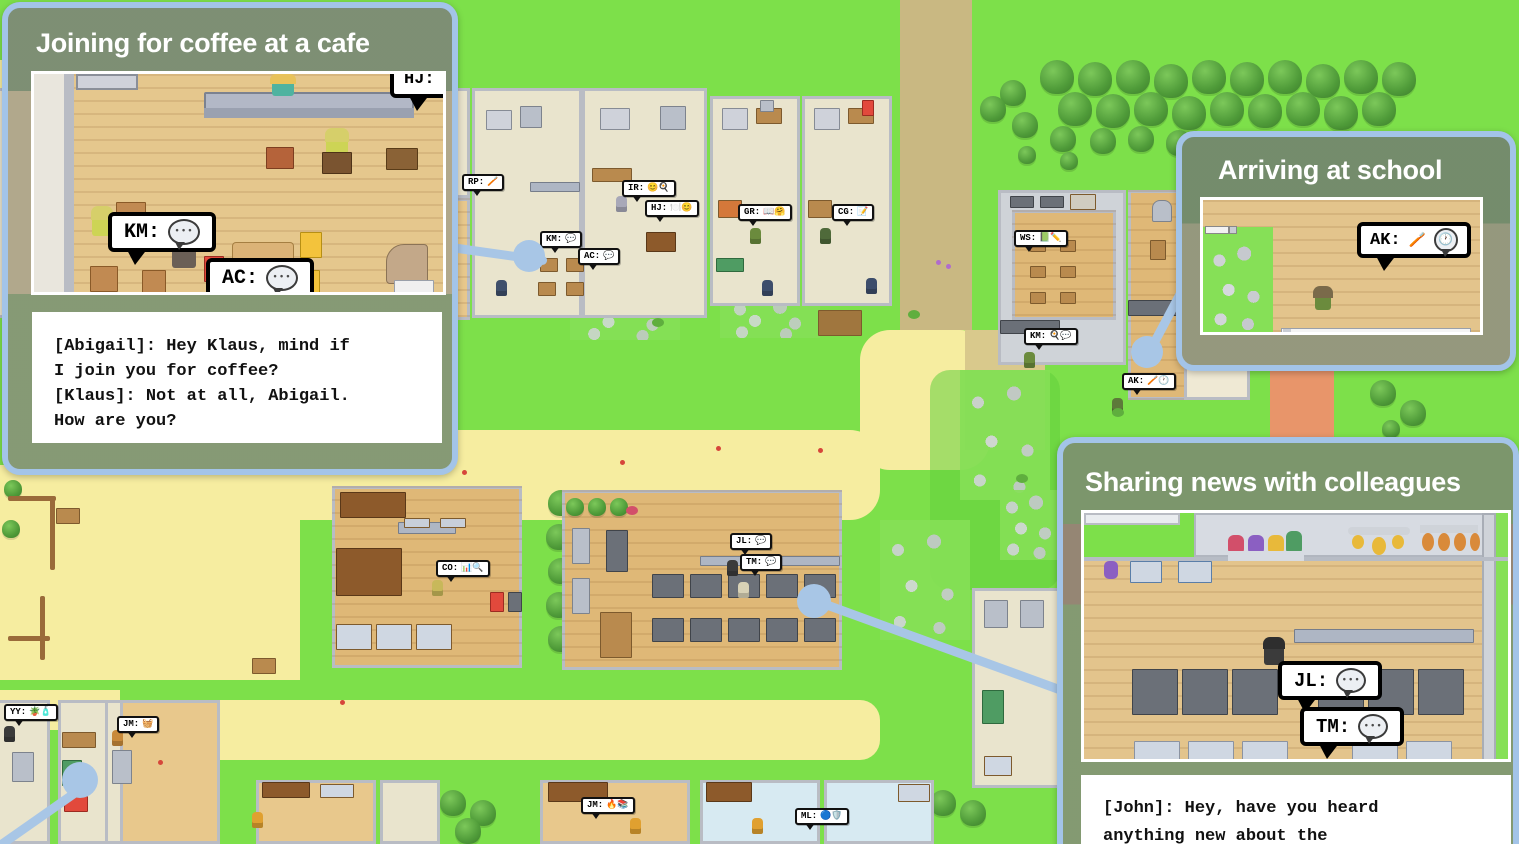  I want to click on map-bubble-ac: AC: 💬, so click(599, 259).